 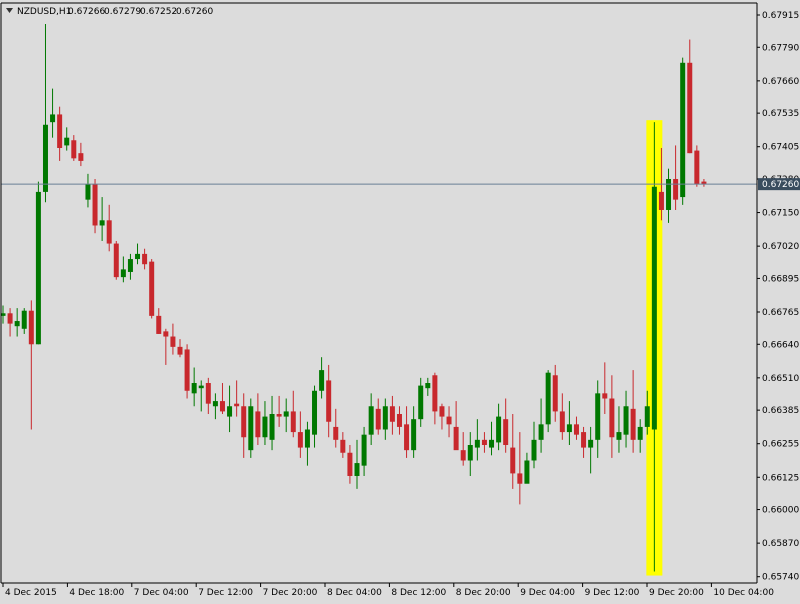 I want to click on y-tick-label: 0.67020, so click(x=780, y=247).